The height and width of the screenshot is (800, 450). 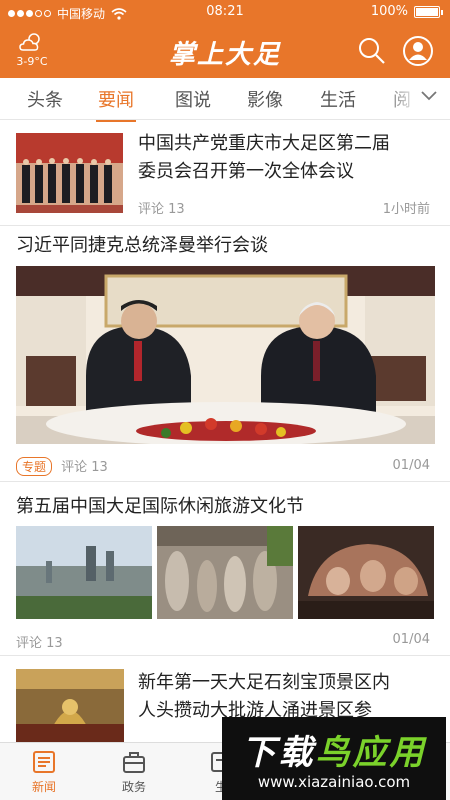 I want to click on tab-fade, so click(x=400, y=98).